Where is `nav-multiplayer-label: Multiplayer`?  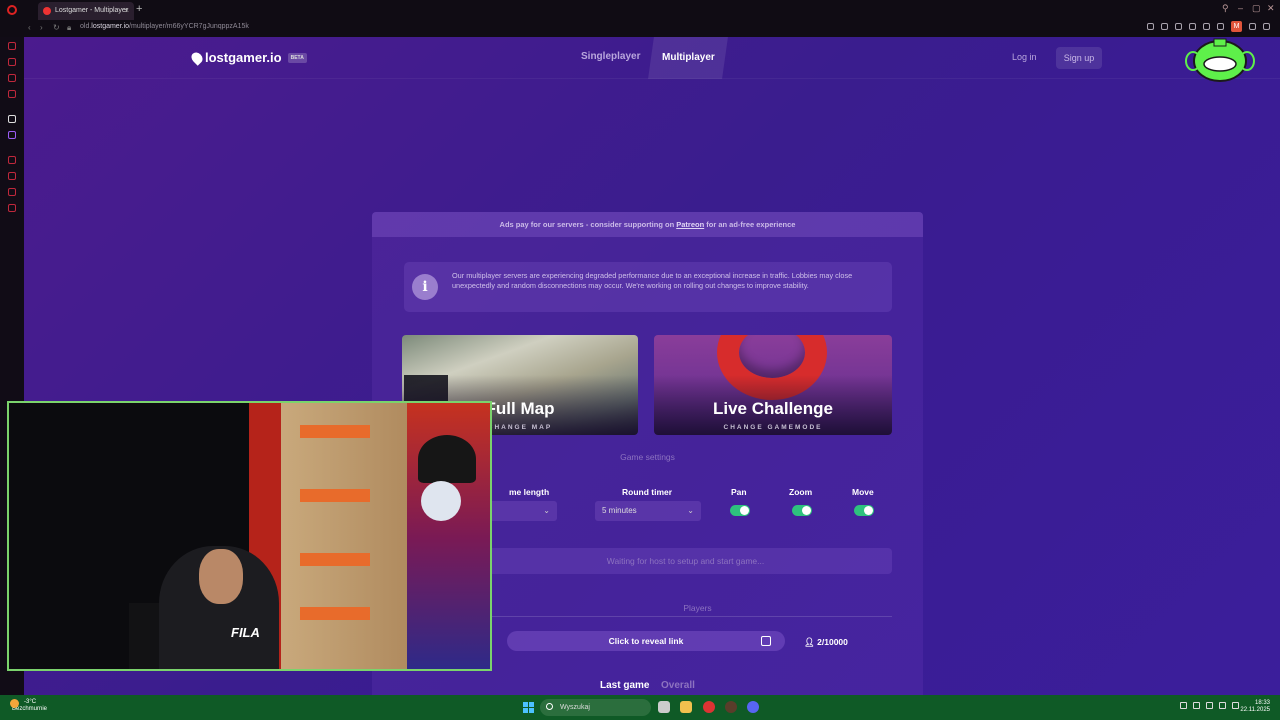
nav-multiplayer-label: Multiplayer is located at coordinates (688, 57).